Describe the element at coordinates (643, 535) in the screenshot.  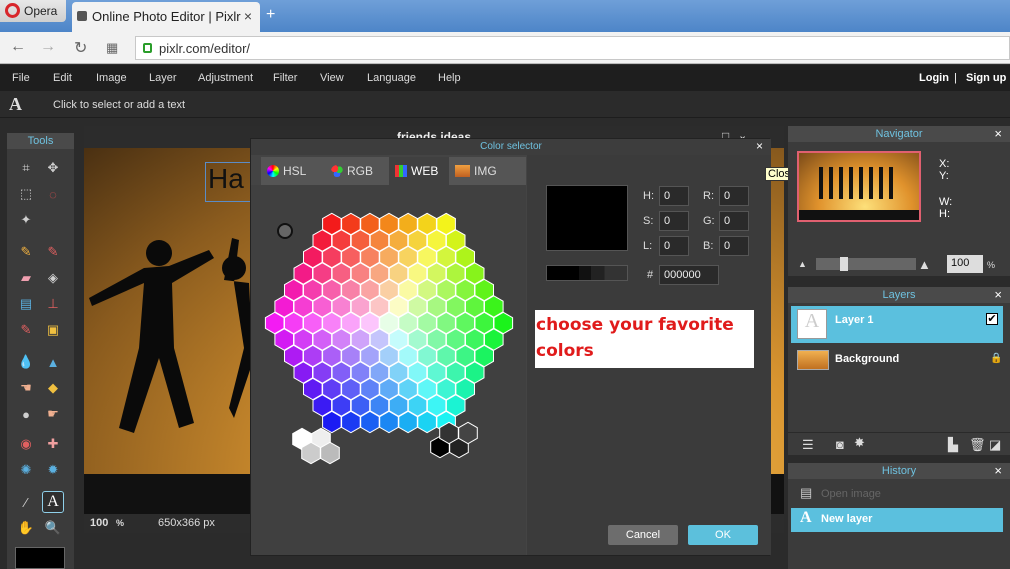
I see `cancel-button: Cancel` at that location.